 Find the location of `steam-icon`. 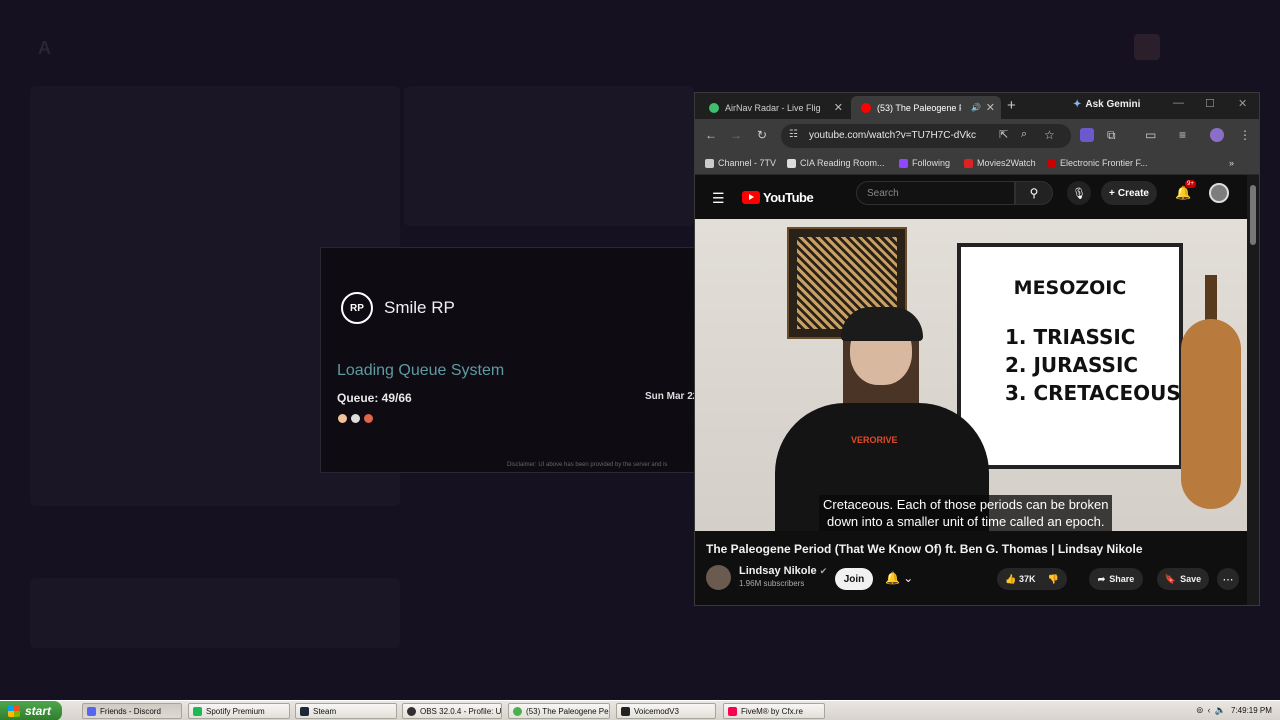

steam-icon is located at coordinates (304, 711).